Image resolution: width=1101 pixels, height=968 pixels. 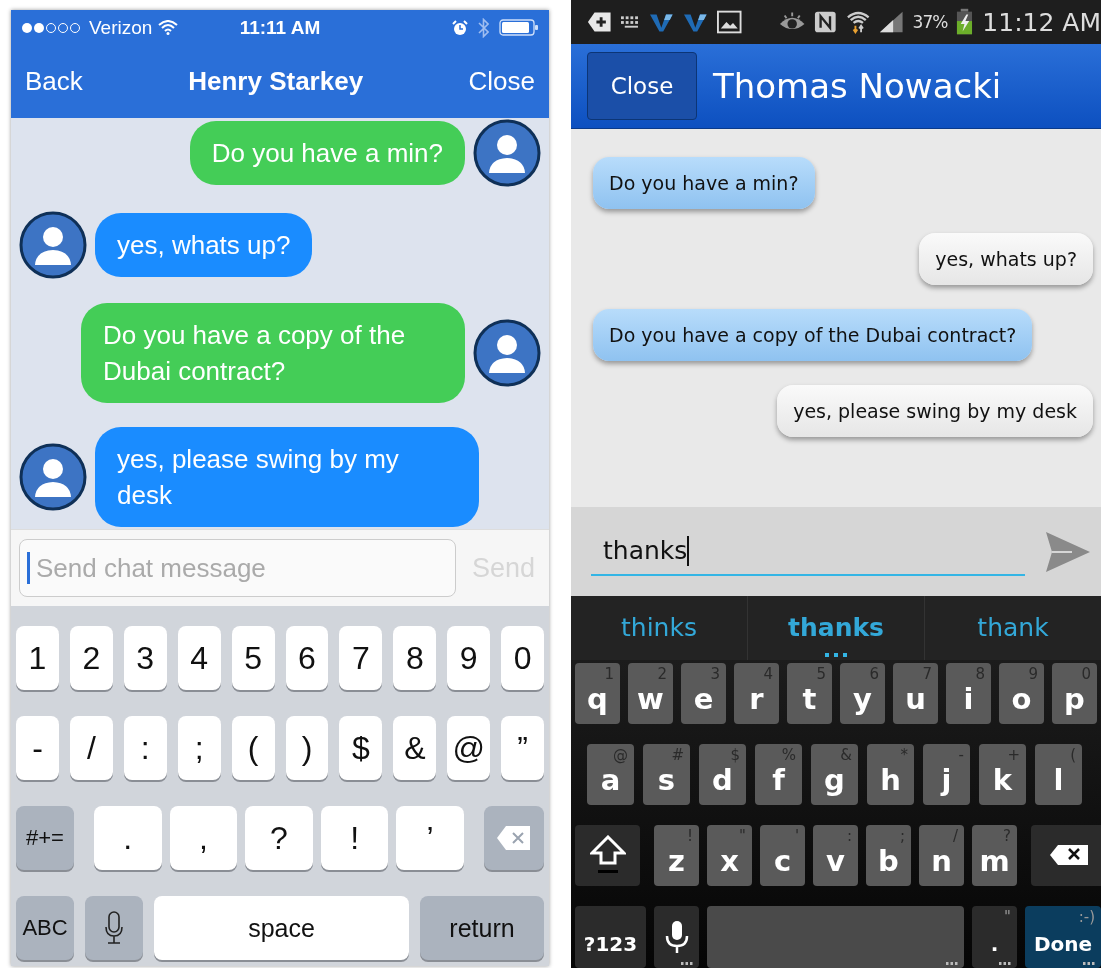 I want to click on keyboard-key: 8, so click(x=415, y=658).